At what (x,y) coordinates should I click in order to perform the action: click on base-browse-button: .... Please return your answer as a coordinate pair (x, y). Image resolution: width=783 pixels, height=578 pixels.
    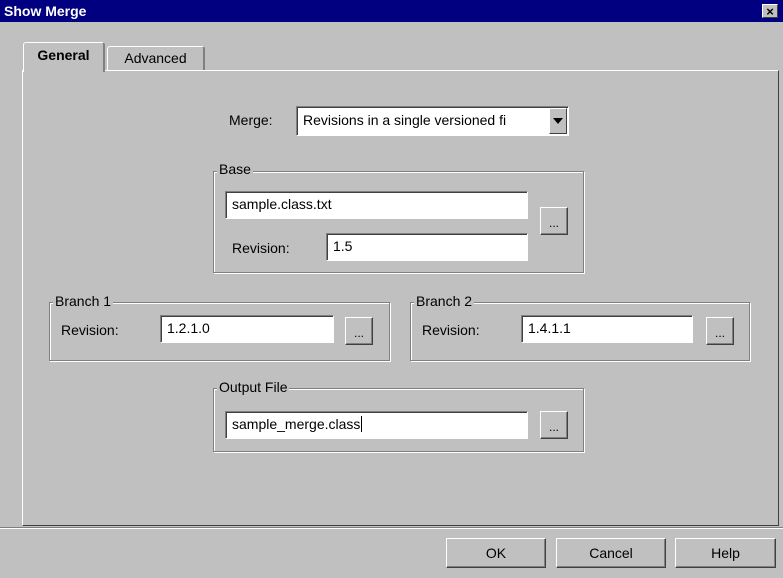
    Looking at the image, I should click on (554, 221).